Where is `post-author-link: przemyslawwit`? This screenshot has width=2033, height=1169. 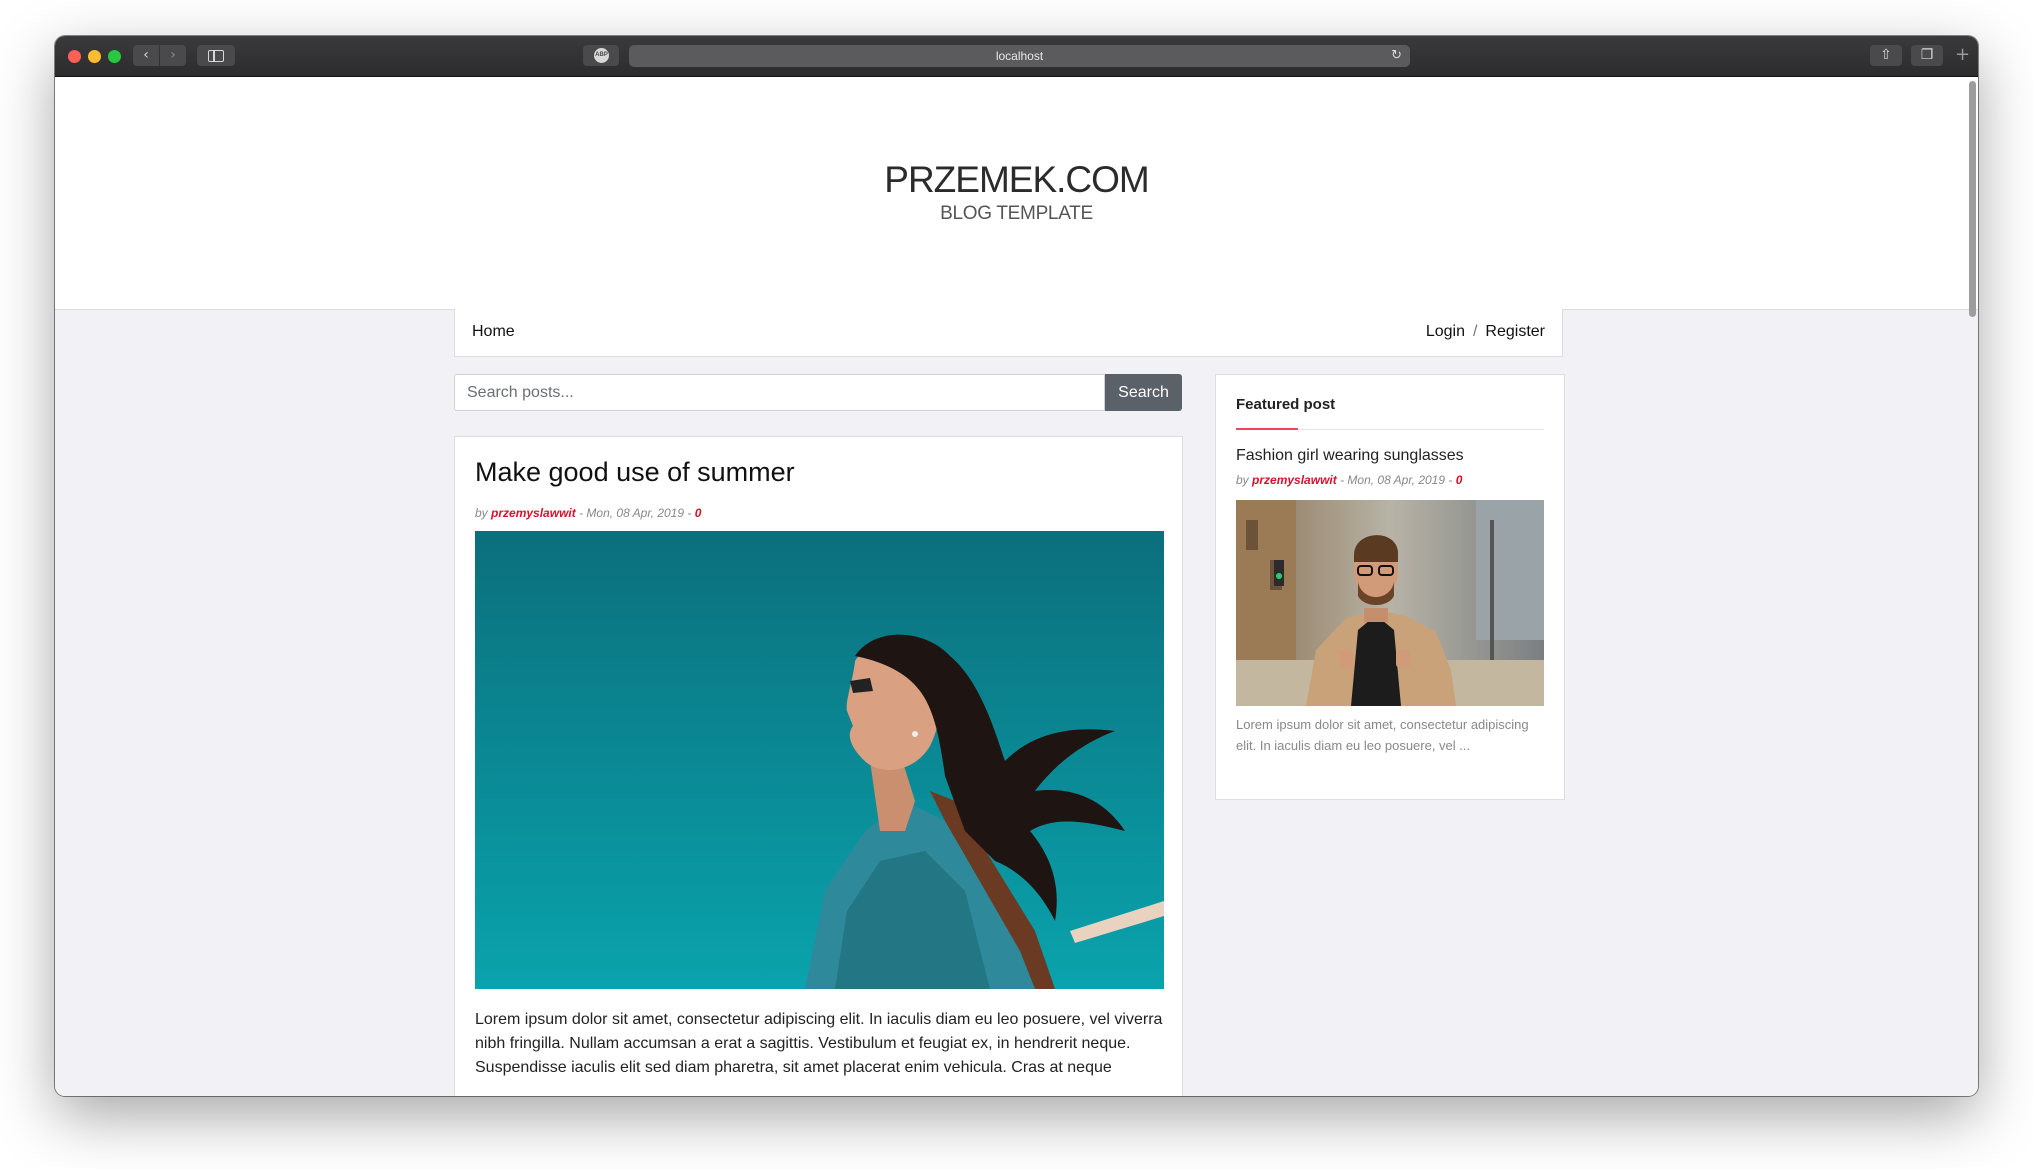 post-author-link: przemyslawwit is located at coordinates (533, 513).